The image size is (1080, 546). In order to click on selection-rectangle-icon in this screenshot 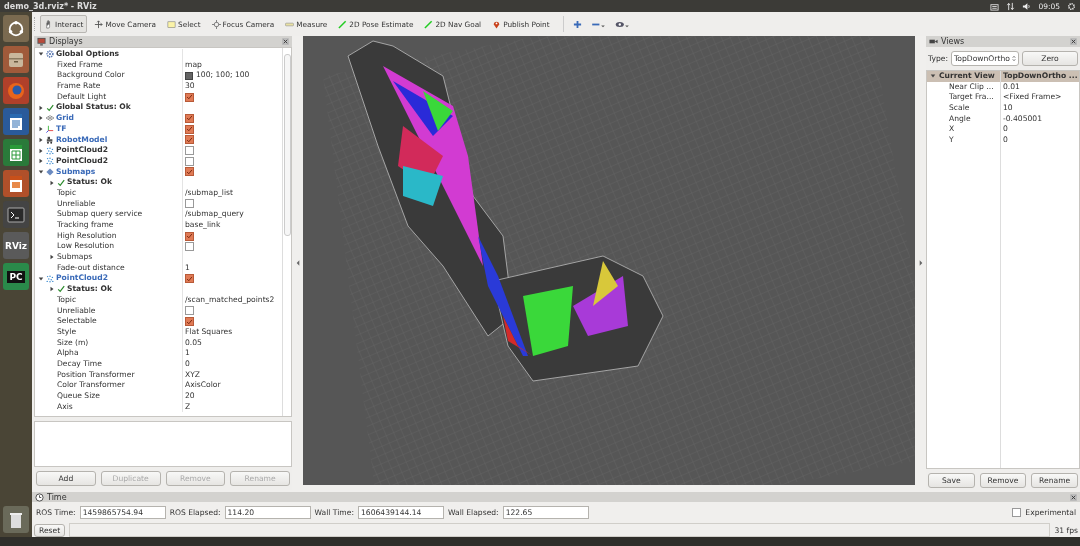, I will do `click(171, 24)`.